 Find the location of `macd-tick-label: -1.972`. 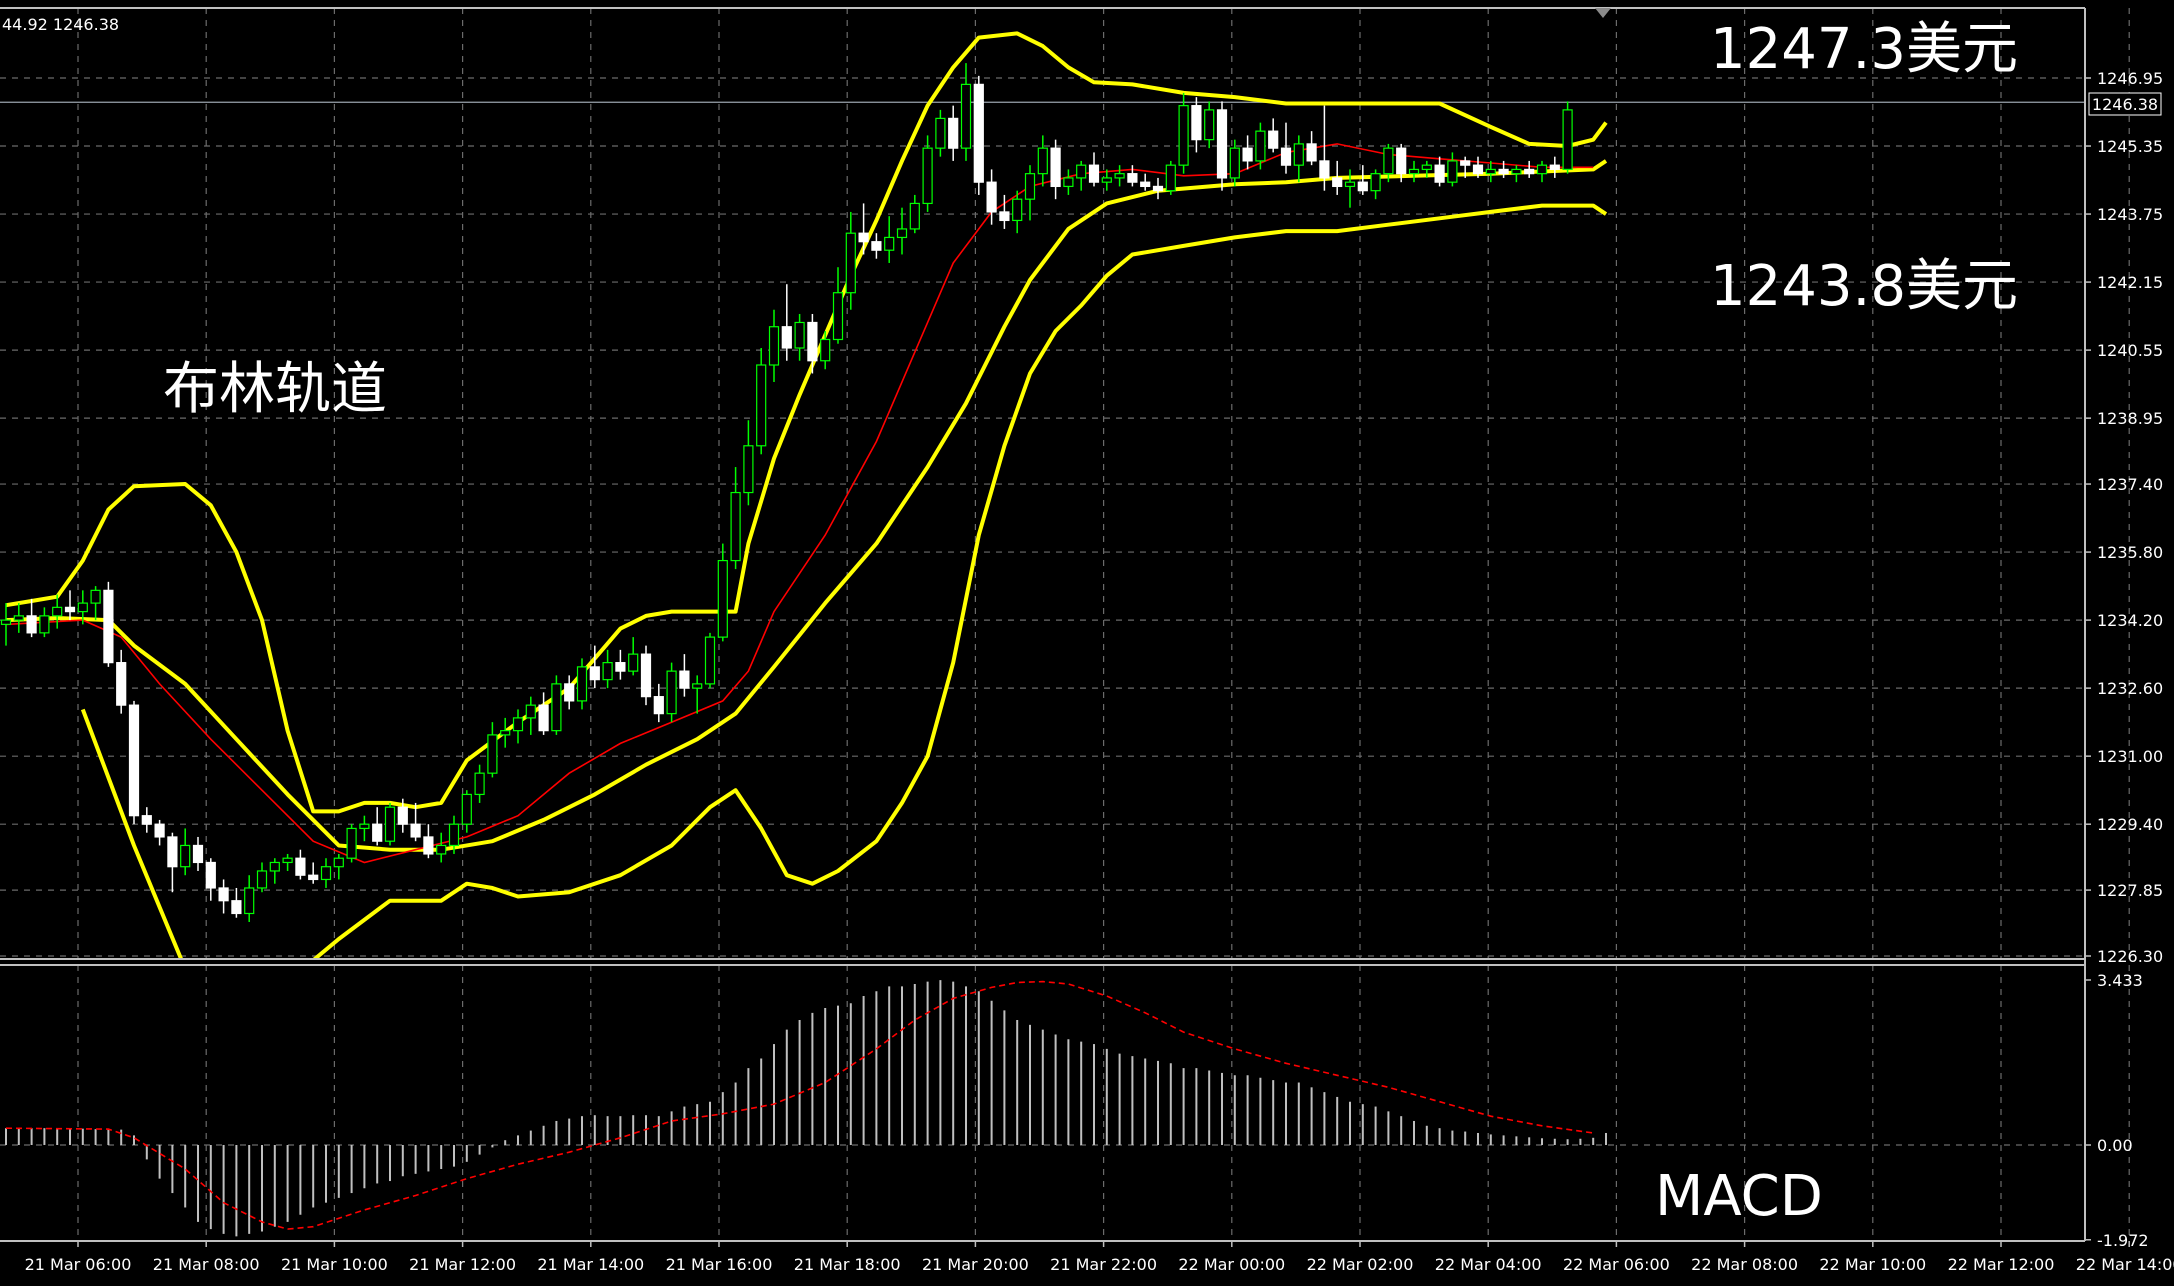

macd-tick-label: -1.972 is located at coordinates (2123, 1240).